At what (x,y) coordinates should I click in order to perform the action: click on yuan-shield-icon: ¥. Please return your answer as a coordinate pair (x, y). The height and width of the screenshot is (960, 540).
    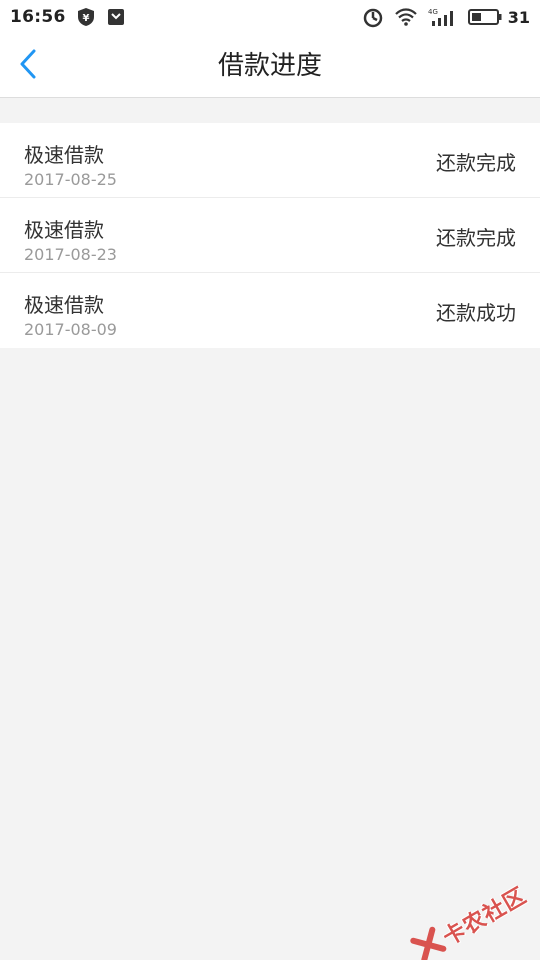
    Looking at the image, I should click on (86, 17).